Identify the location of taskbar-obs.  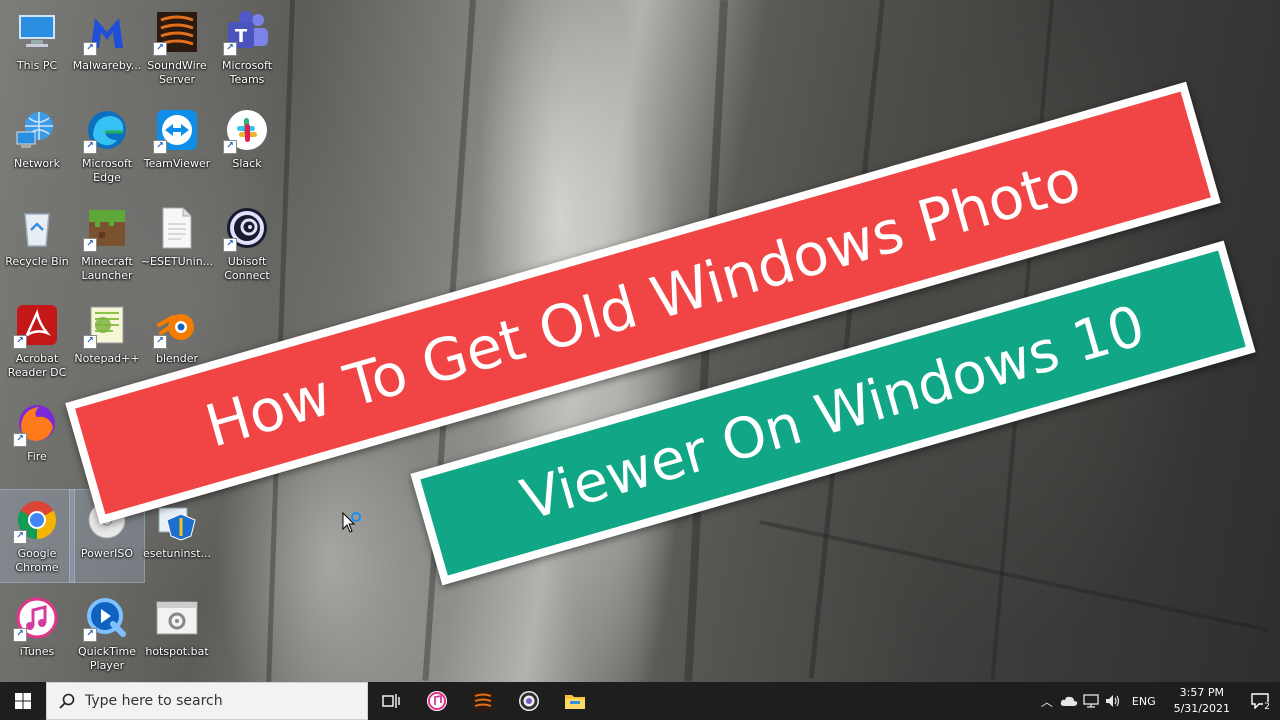
(529, 701).